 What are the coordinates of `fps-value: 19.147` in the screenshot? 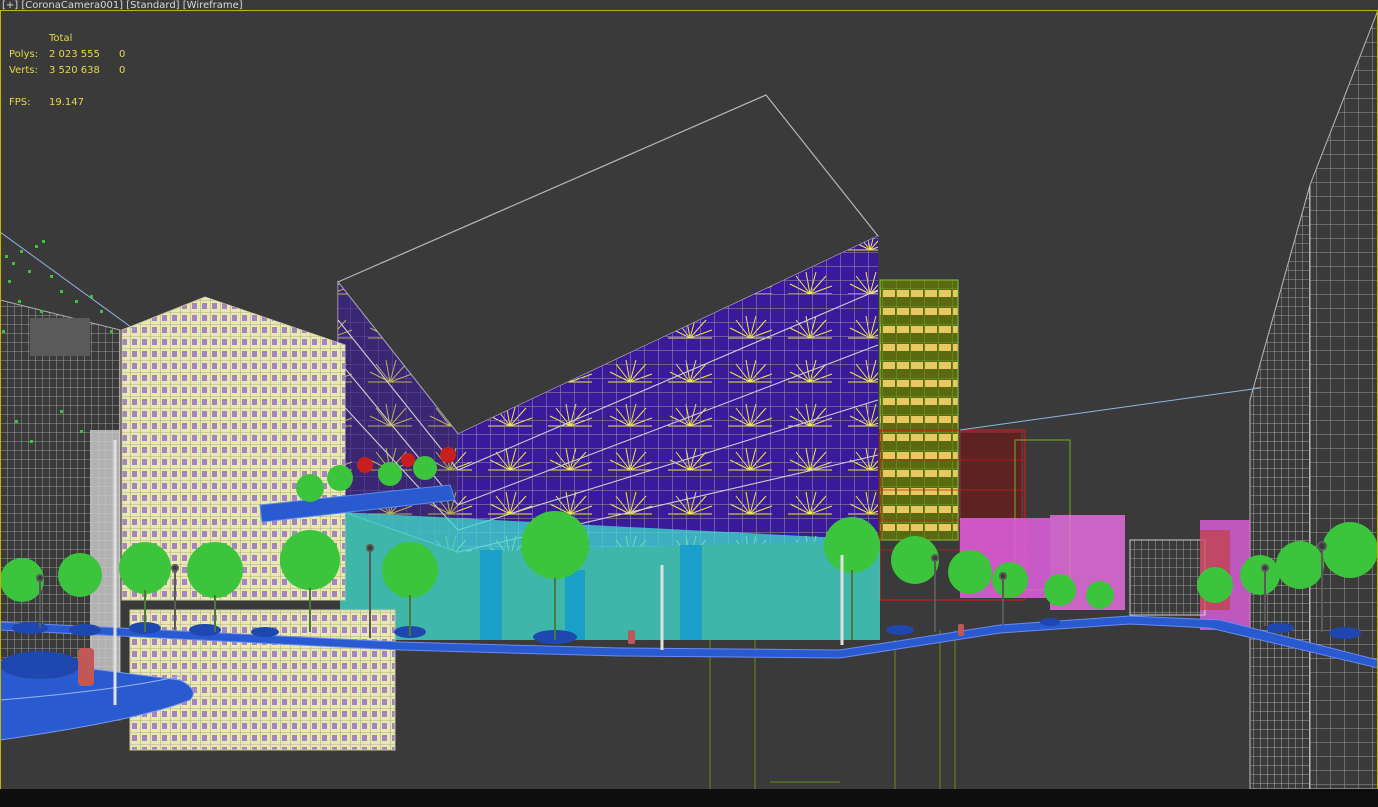 It's located at (66, 102).